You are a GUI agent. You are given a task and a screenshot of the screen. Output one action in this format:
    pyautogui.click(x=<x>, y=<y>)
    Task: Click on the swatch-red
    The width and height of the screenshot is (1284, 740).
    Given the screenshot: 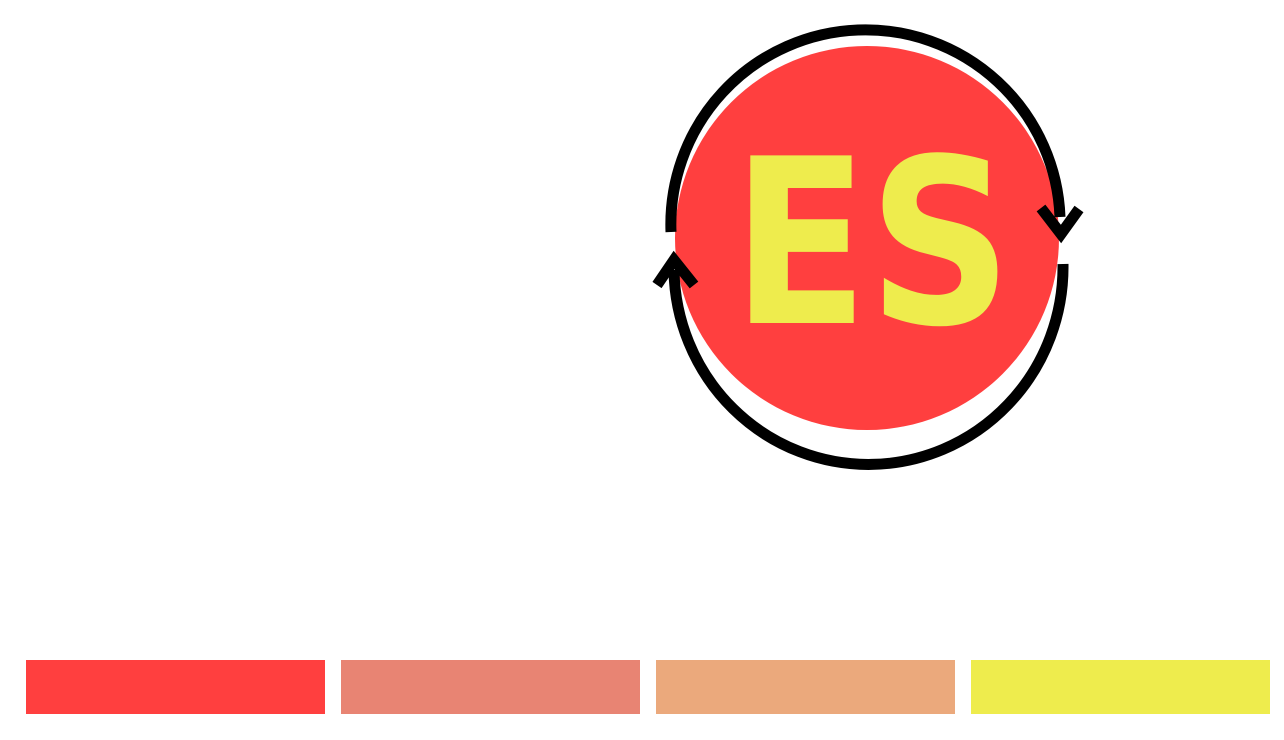 What is the action you would take?
    pyautogui.click(x=175, y=687)
    